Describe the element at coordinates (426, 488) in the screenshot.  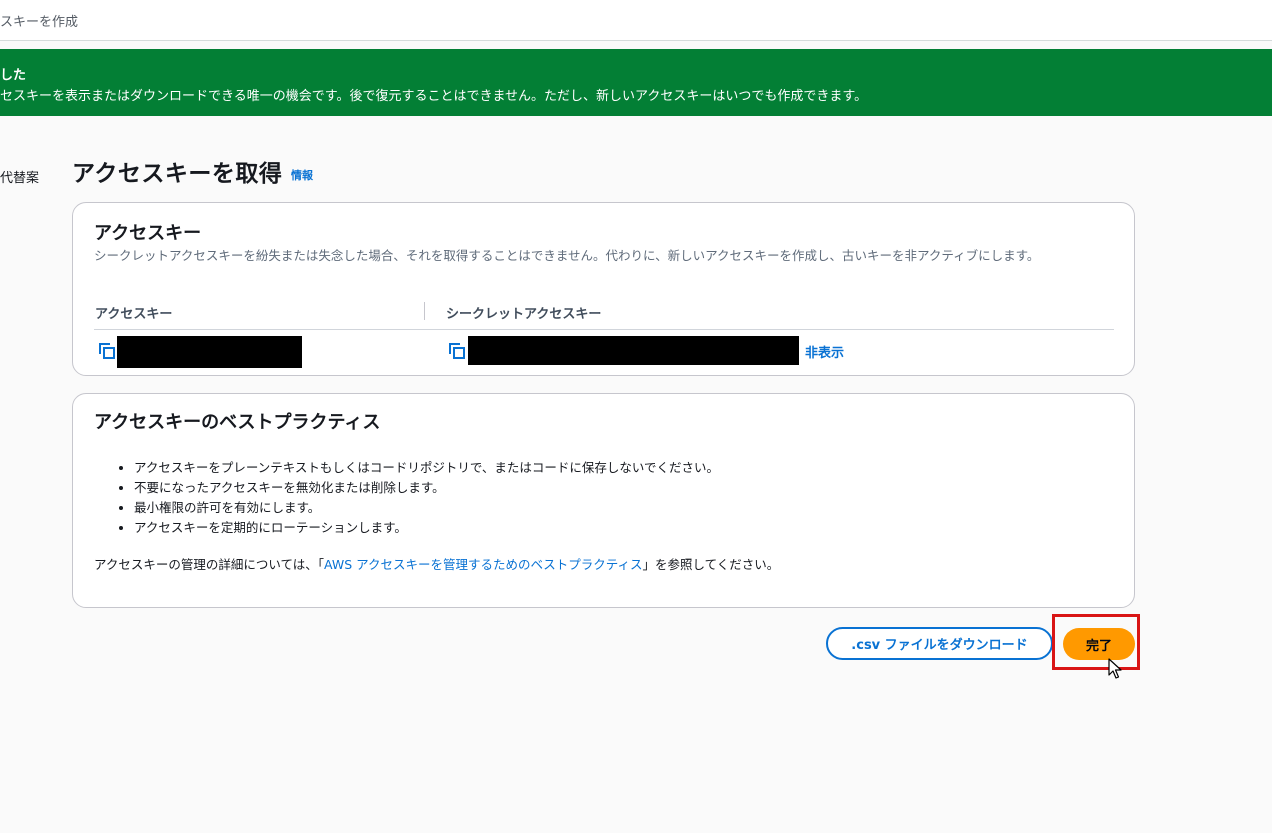
I see `list-item: 不要になったアクセスキーを無効化または削除します。` at that location.